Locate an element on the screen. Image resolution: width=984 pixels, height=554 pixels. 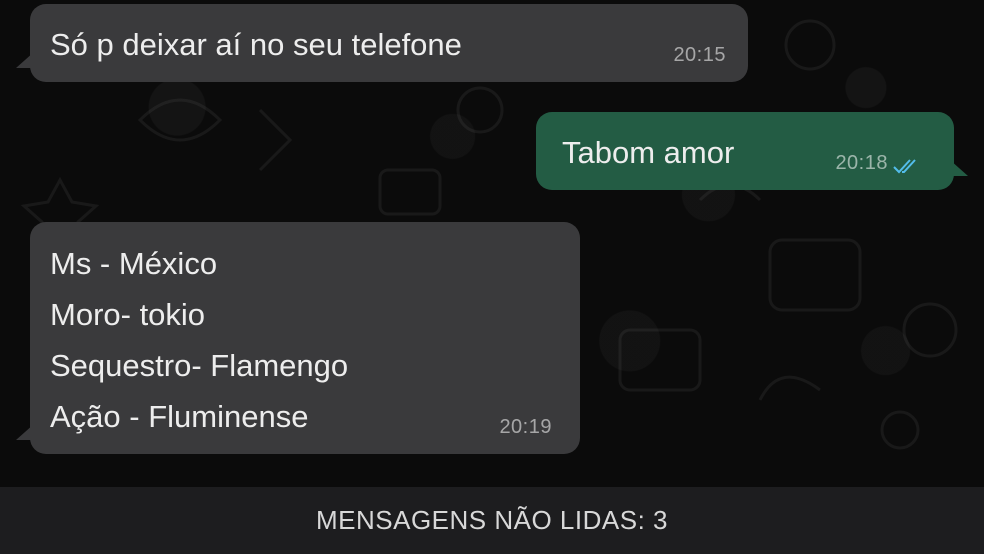
message-bubble-incoming: Só p deixar aí no seu telefone 20:15 is located at coordinates (382, 43).